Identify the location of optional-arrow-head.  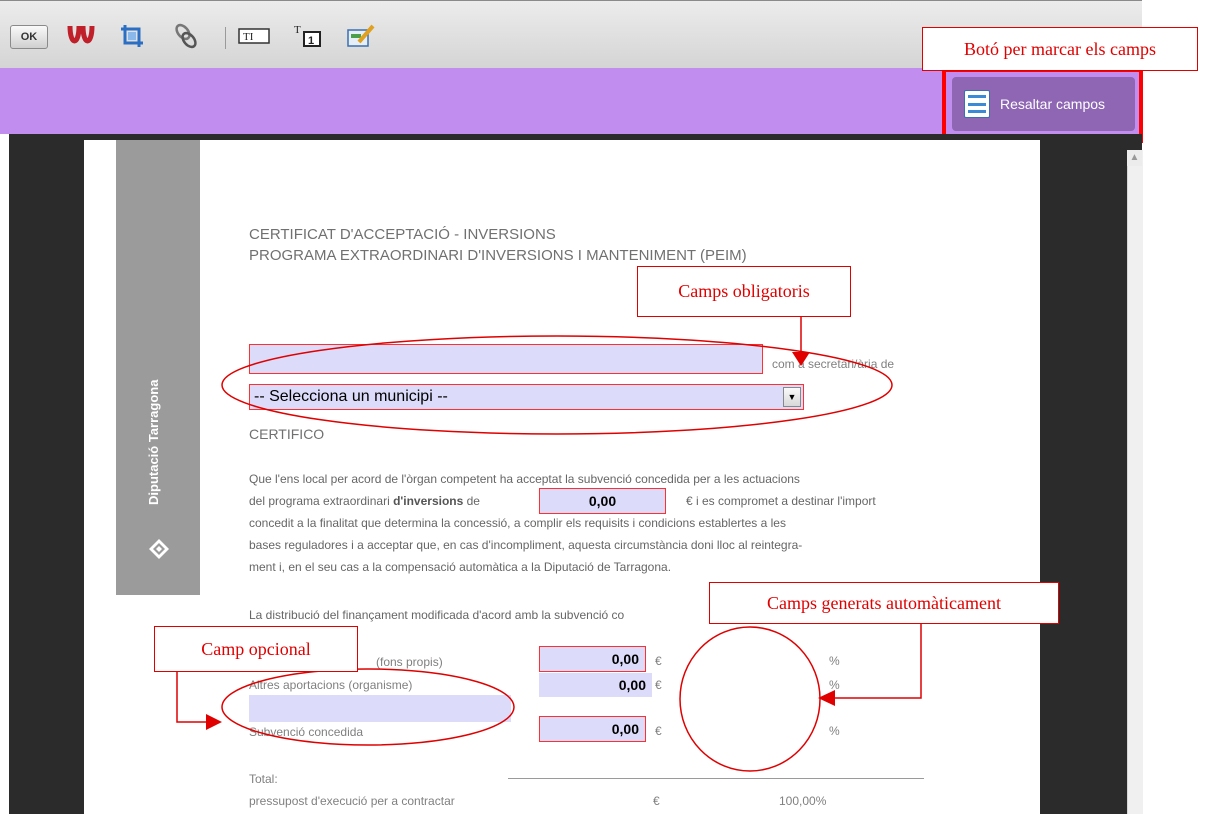
(214, 722).